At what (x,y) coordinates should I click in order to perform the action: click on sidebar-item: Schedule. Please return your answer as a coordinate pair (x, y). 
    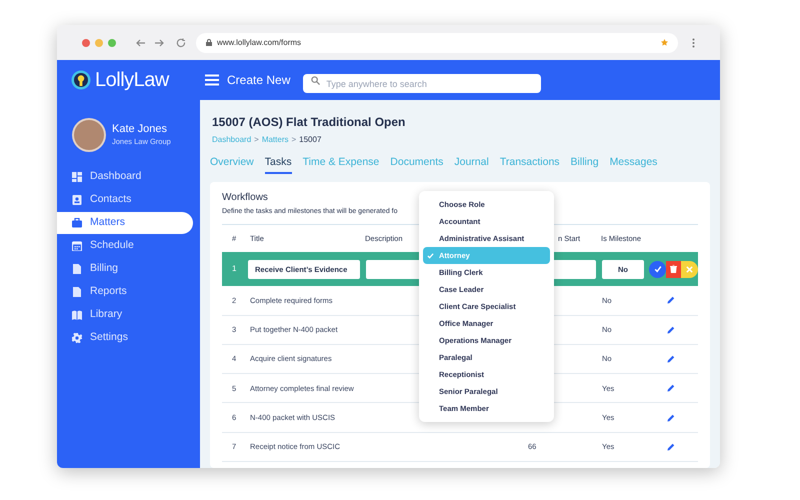
    Looking at the image, I should click on (125, 246).